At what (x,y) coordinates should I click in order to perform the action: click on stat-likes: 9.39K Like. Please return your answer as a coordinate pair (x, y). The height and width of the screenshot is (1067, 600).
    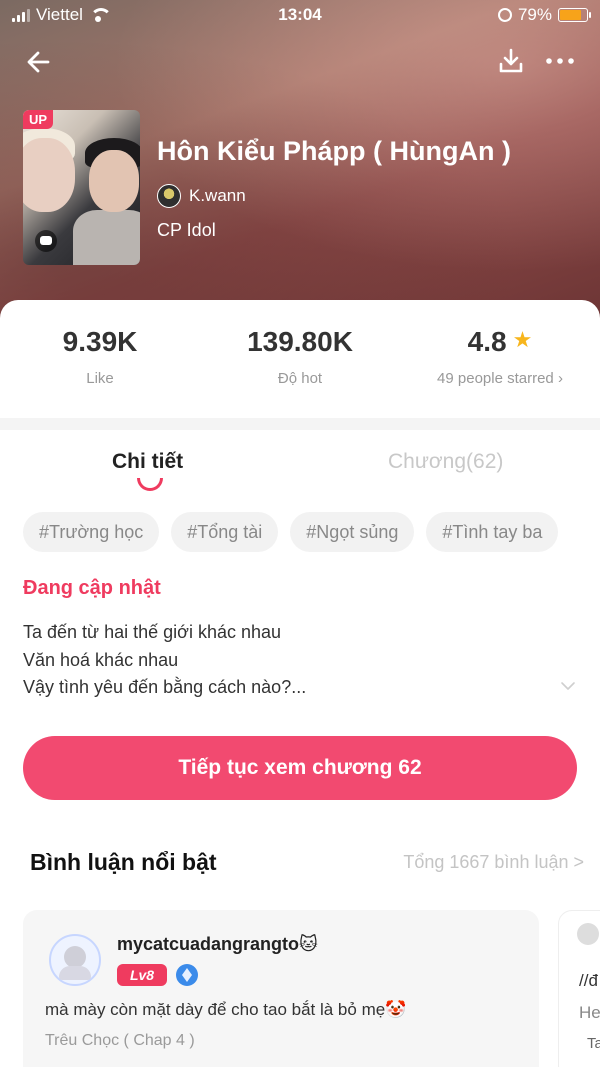
    Looking at the image, I should click on (100, 356).